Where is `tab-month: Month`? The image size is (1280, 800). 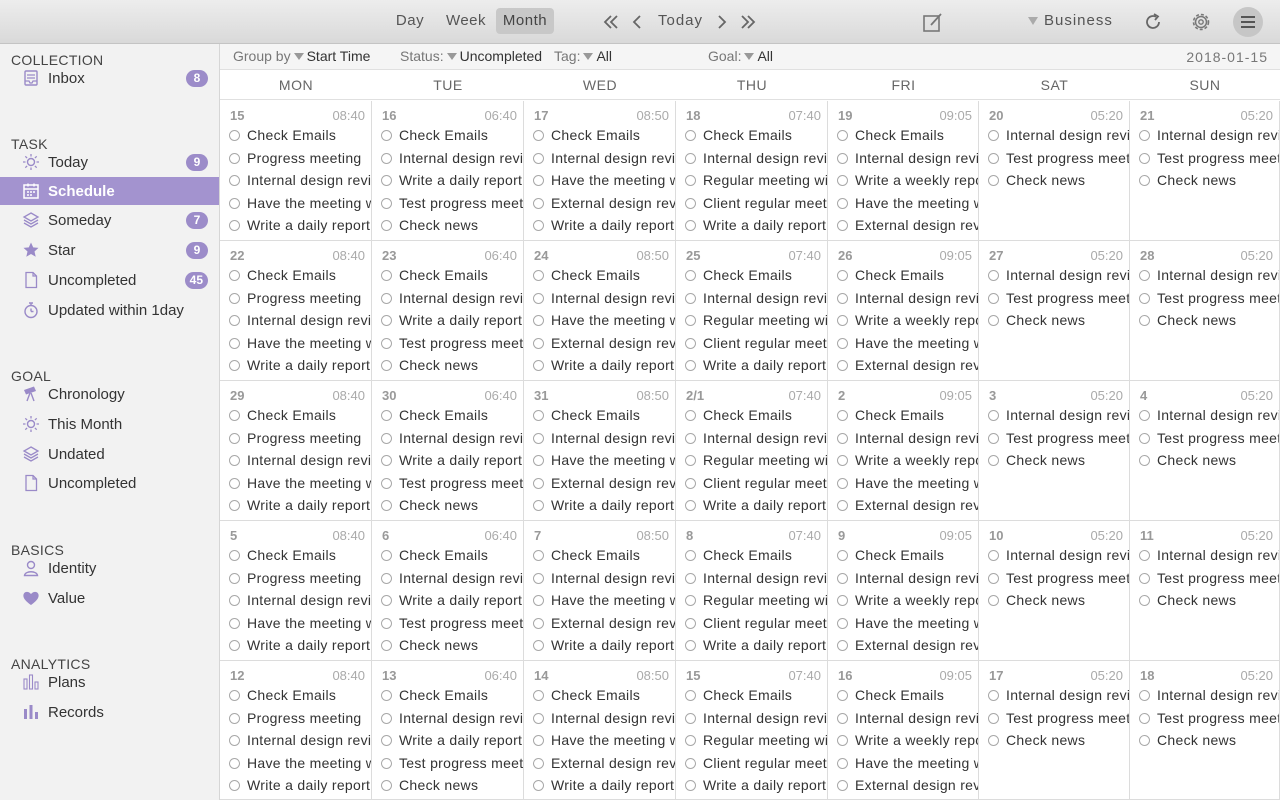 tab-month: Month is located at coordinates (525, 21).